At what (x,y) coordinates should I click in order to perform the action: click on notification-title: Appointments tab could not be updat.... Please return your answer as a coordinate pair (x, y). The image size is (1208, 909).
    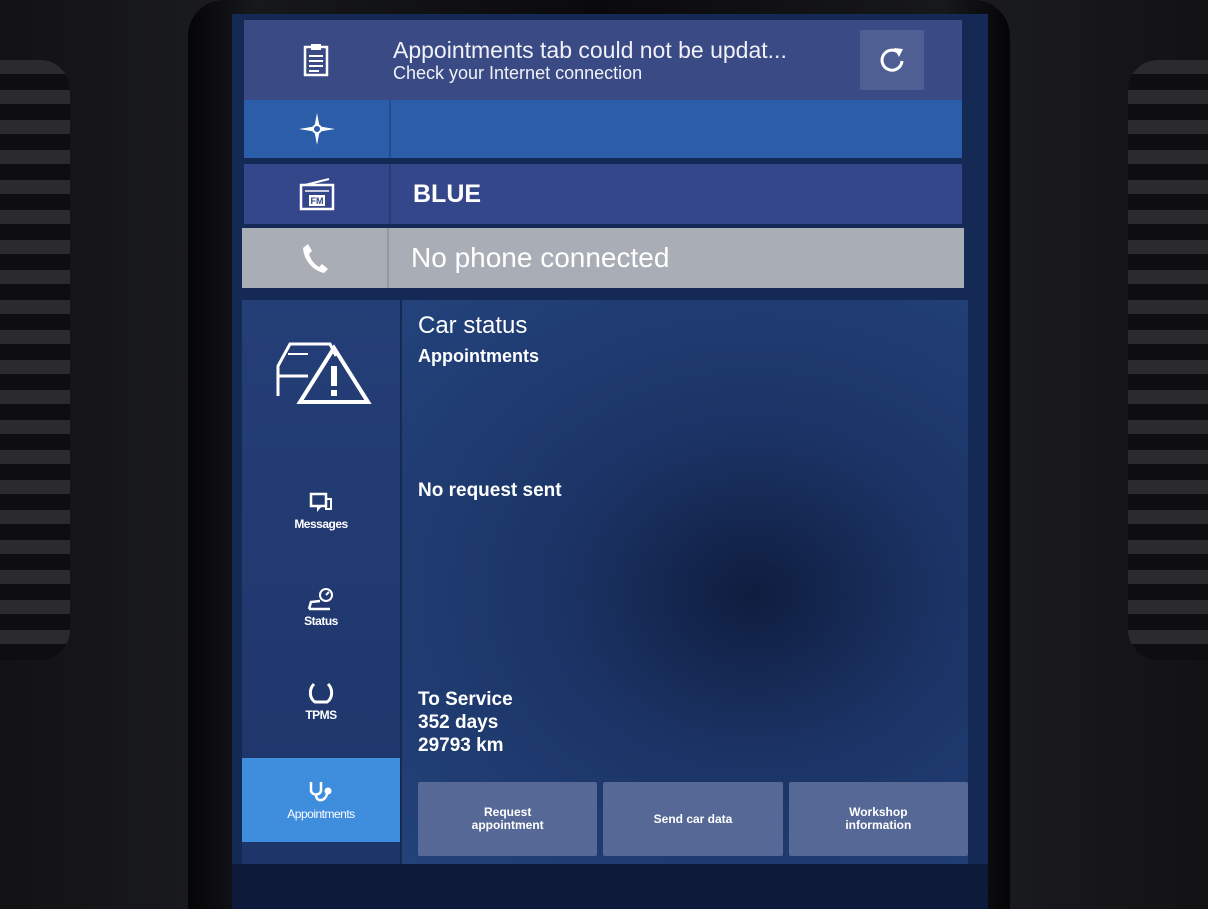
    Looking at the image, I should click on (590, 50).